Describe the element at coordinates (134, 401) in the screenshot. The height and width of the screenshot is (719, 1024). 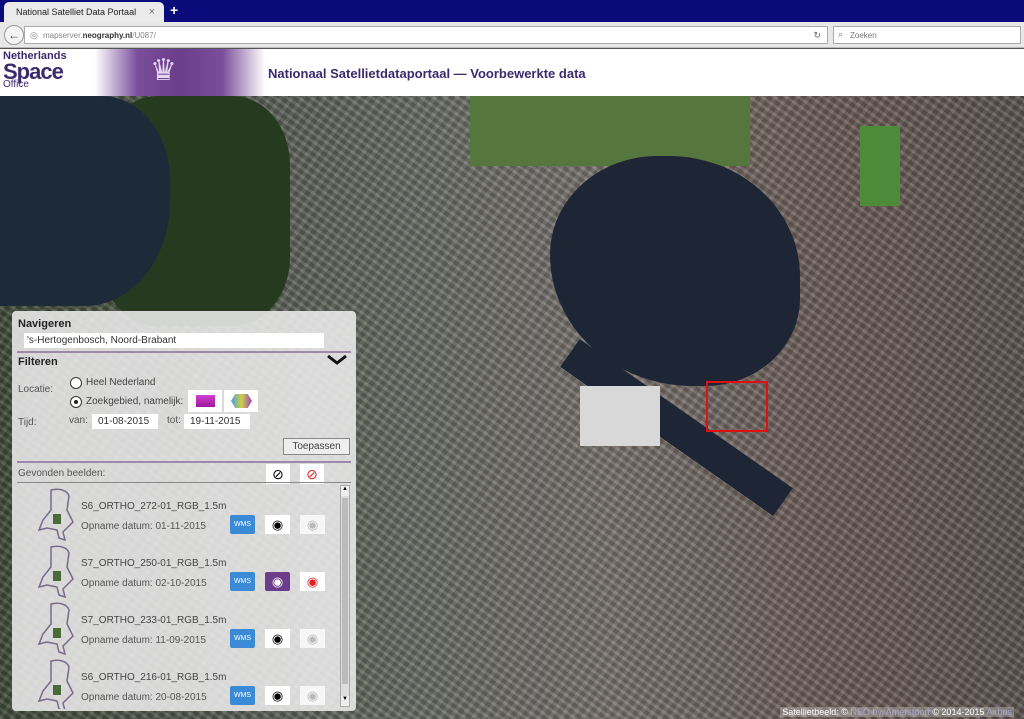
I see `option-zoekgebied: Zoekgebied, namelijk:` at that location.